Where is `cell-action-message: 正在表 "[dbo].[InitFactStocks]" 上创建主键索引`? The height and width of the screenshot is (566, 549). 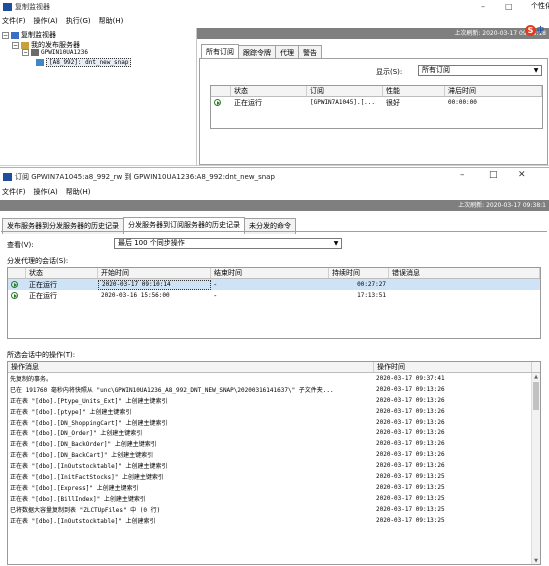
cell-action-message: 正在表 "[dbo].[InitFactStocks]" 上创建主键索引 is located at coordinates (87, 477).